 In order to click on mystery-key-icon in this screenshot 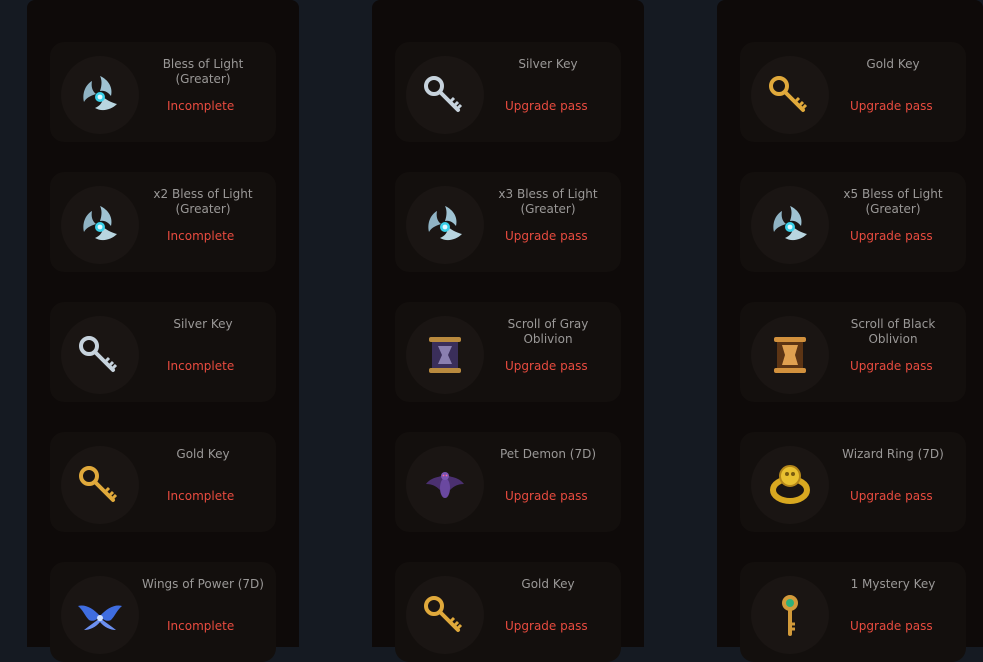, I will do `click(790, 614)`.